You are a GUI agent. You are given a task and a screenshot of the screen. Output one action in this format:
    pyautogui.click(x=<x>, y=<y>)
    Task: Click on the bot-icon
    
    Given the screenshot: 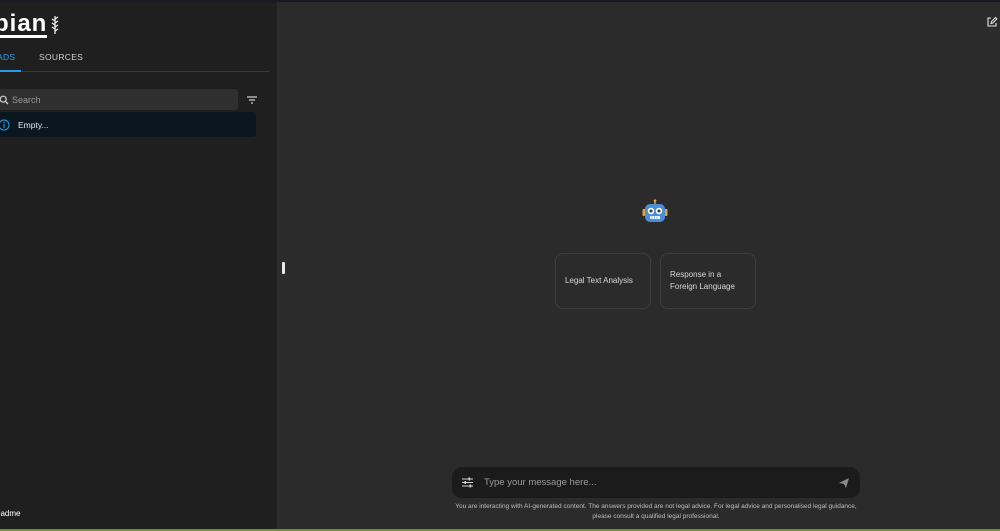 What is the action you would take?
    pyautogui.click(x=655, y=210)
    